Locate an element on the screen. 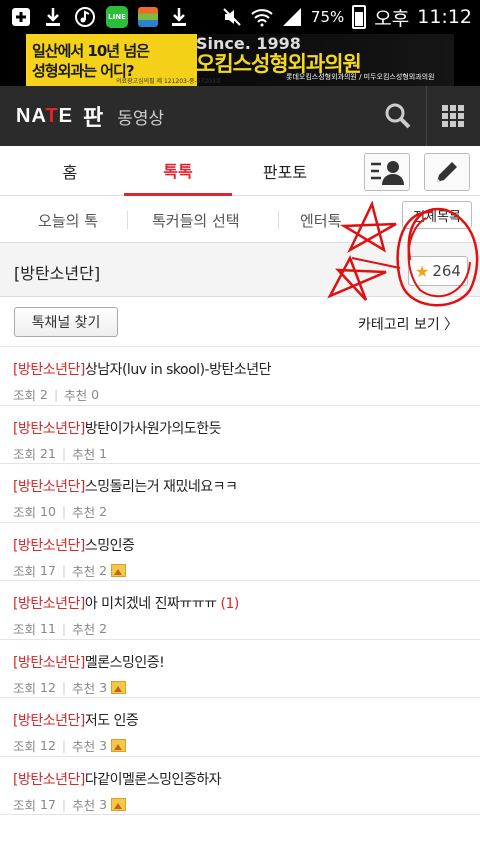 The width and height of the screenshot is (480, 853). status-bar: LINE 75% 오후 11:12 is located at coordinates (240, 17).